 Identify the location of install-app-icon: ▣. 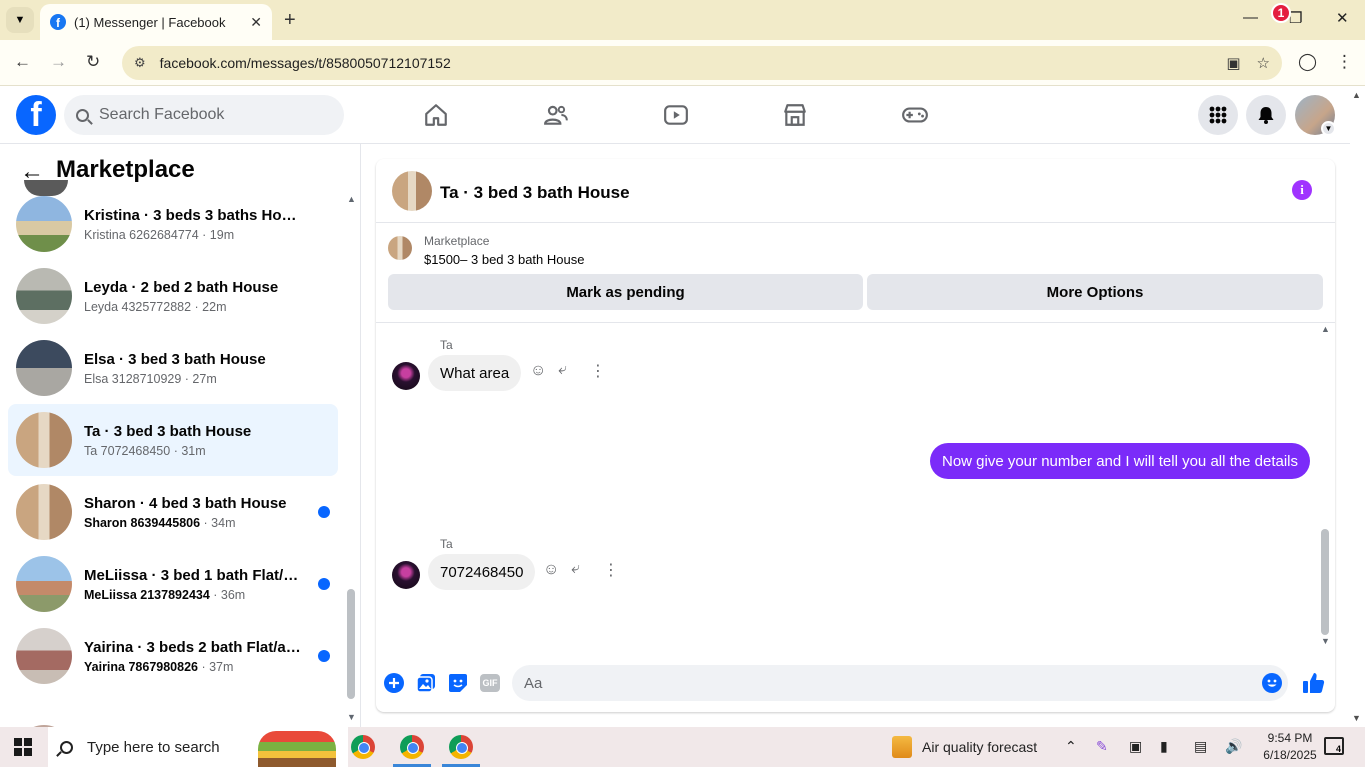
(1233, 63).